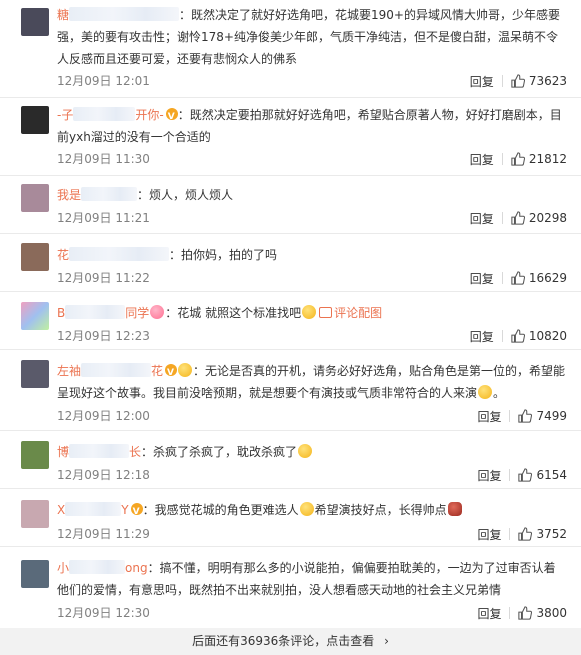 Image resolution: width=581 pixels, height=655 pixels. I want to click on username: B, so click(61, 313).